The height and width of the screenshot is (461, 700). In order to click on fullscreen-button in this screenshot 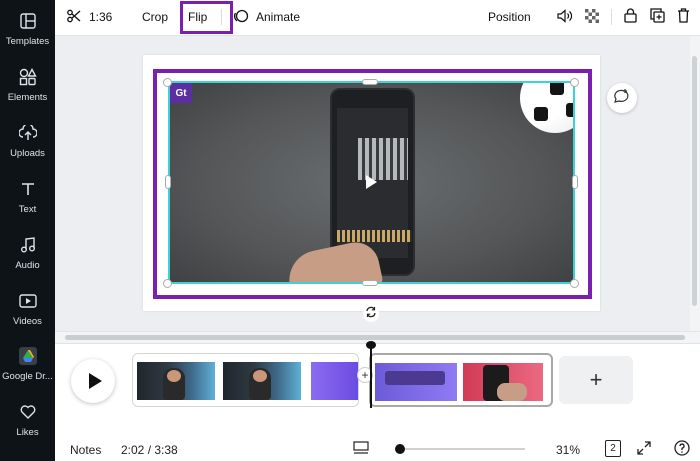, I will do `click(644, 449)`.